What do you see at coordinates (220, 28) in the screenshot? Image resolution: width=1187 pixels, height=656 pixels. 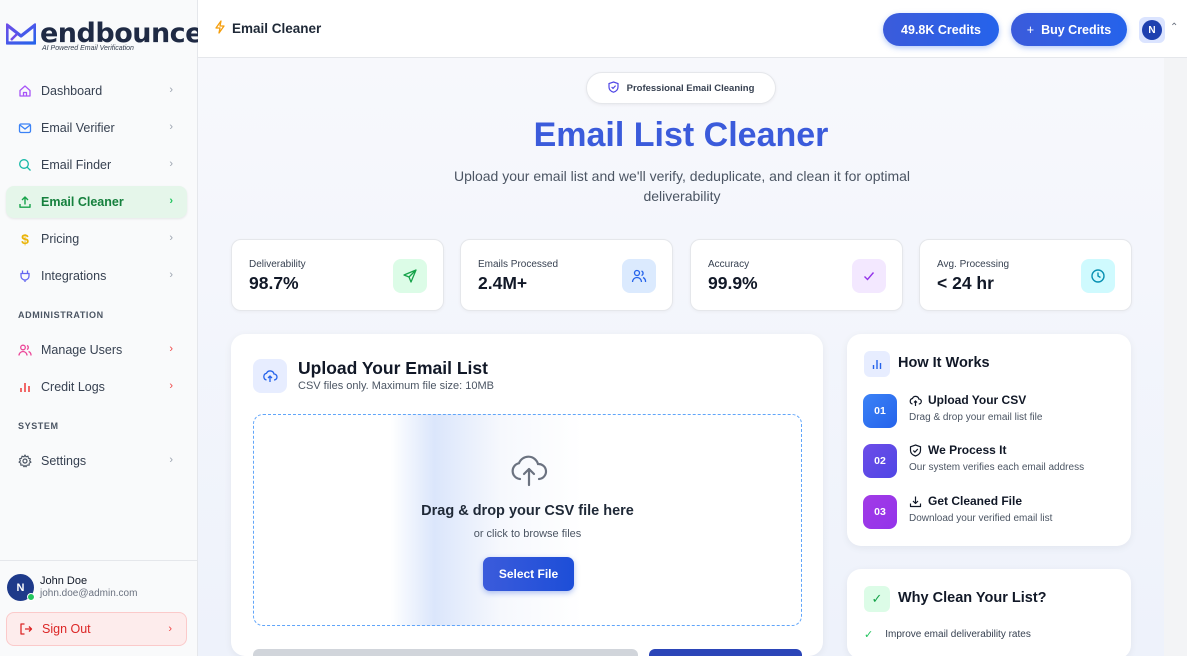 I see `lightning-icon` at bounding box center [220, 28].